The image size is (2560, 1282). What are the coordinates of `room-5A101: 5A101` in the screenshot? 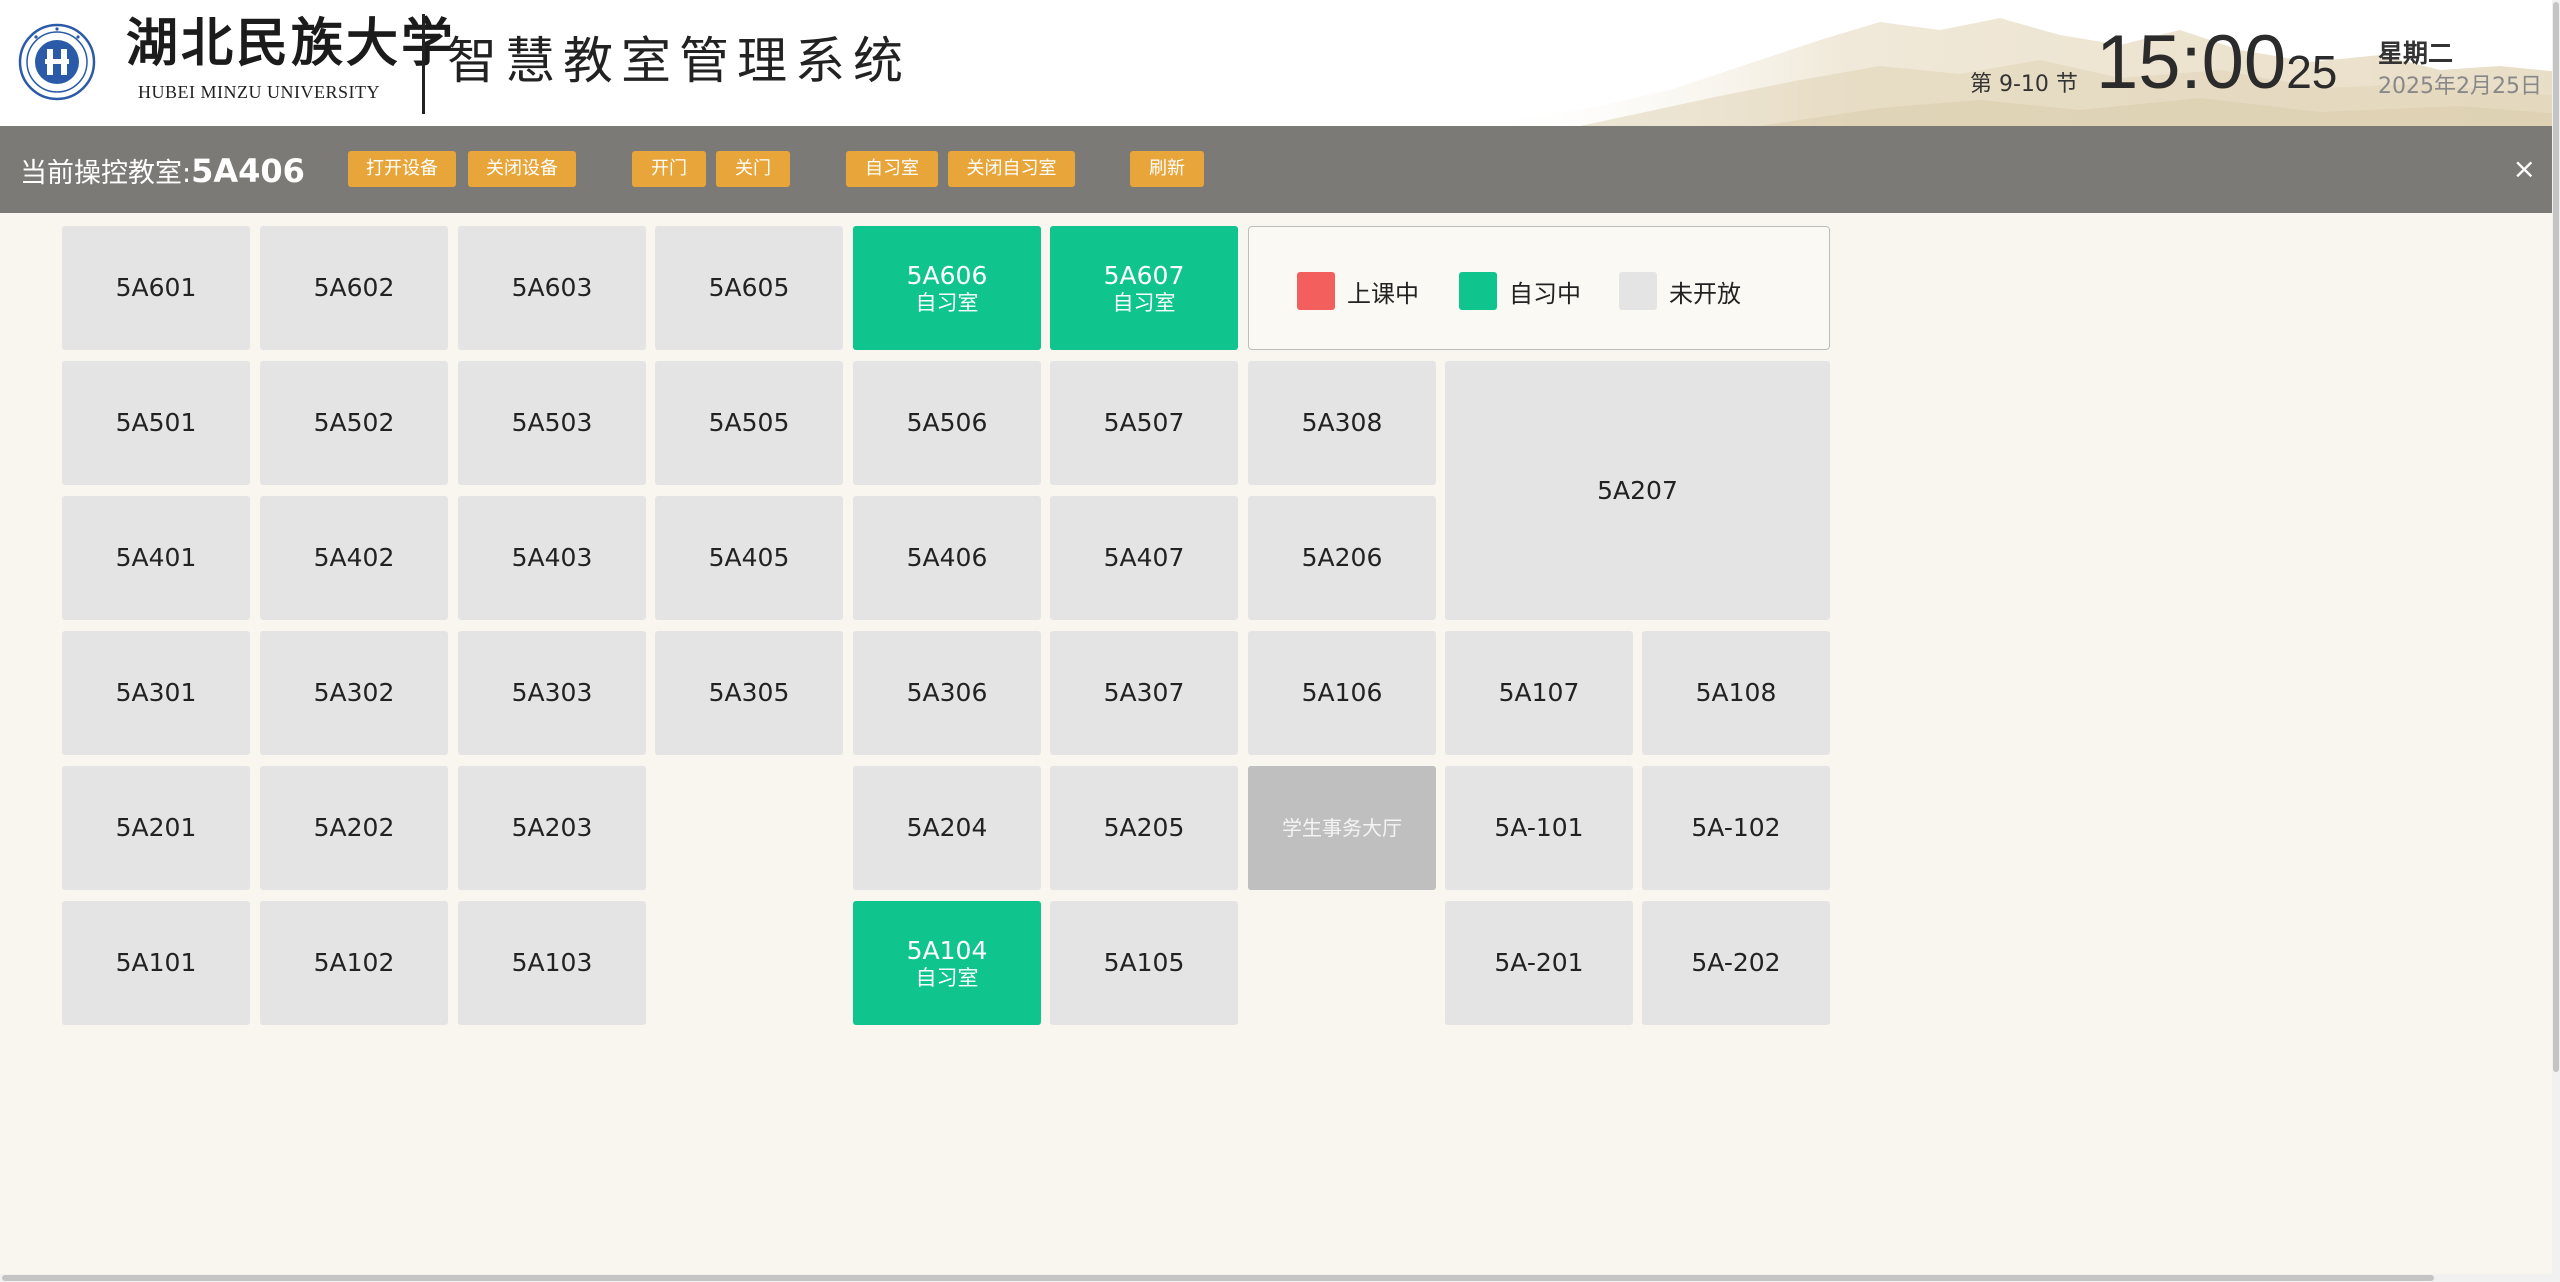 It's located at (156, 963).